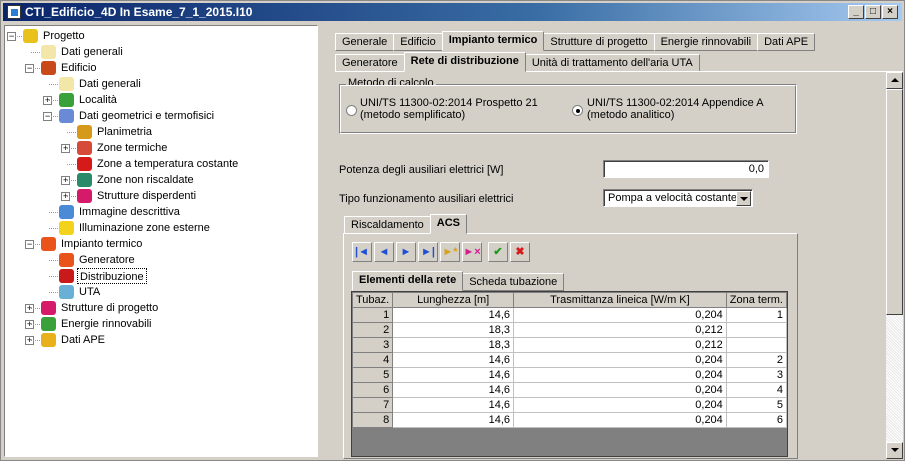  What do you see at coordinates (146, 196) in the screenshot?
I see `tree-item: Strutture disperdenti` at bounding box center [146, 196].